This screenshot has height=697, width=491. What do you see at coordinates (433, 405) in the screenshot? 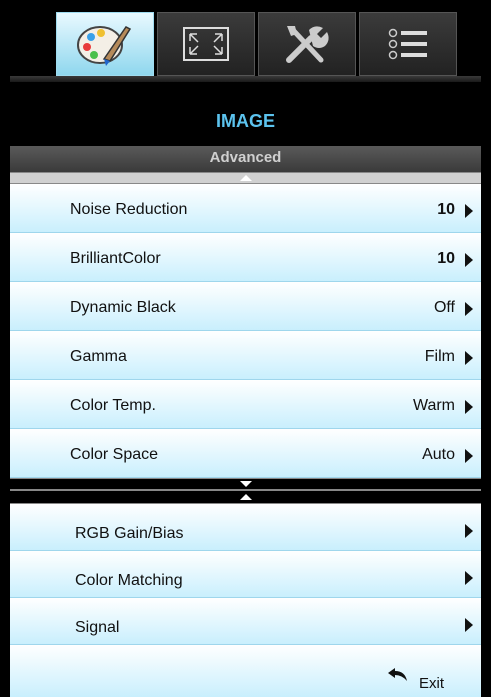
I see `item-value: Warm` at bounding box center [433, 405].